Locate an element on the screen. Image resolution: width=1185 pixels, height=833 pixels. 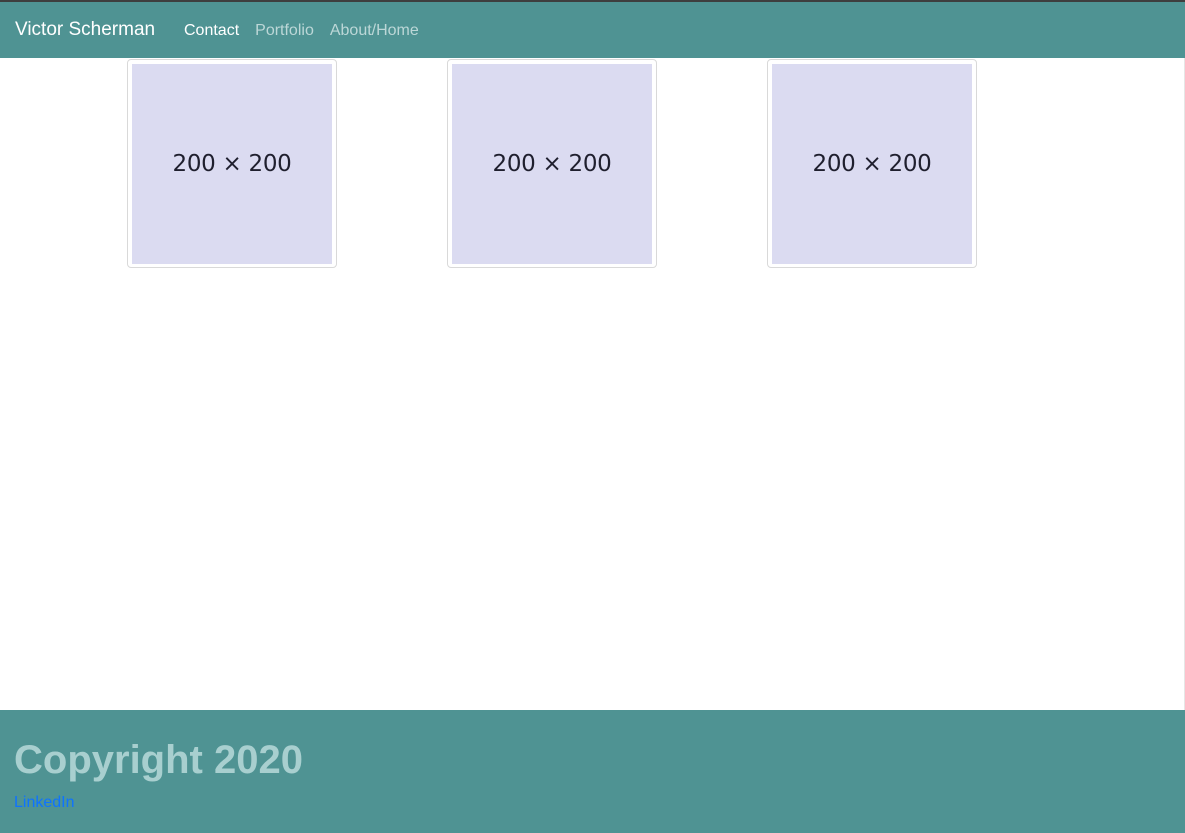
page-footer: Copyright 2020 LinkedIn is located at coordinates (592, 771).